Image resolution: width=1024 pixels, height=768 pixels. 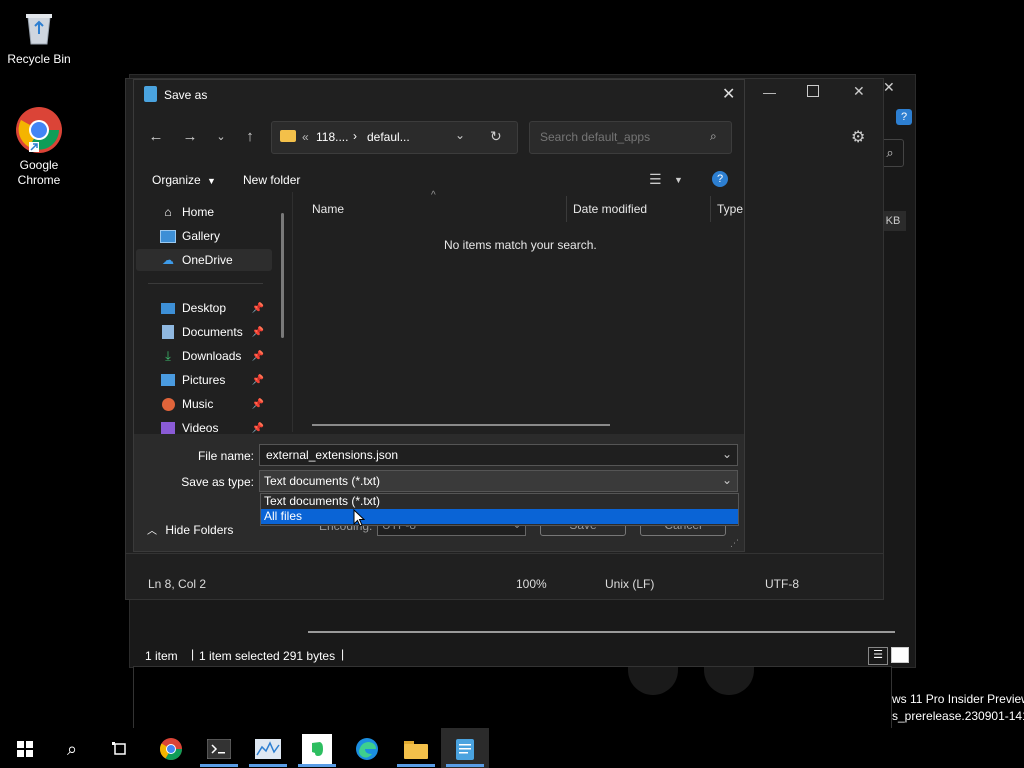 What do you see at coordinates (211, 181) in the screenshot?
I see `chevron-down-icon: ▼` at bounding box center [211, 181].